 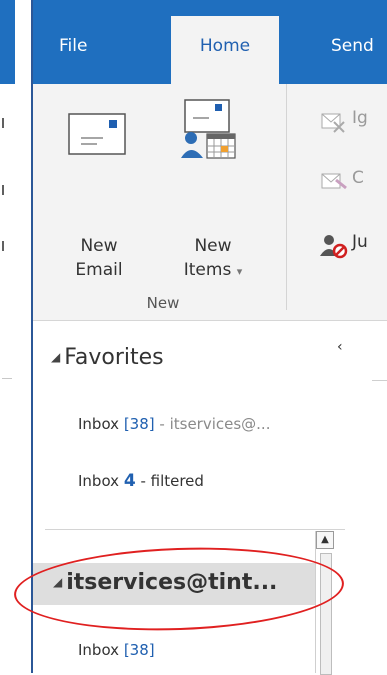 I want to click on junk-icon, so click(x=334, y=247).